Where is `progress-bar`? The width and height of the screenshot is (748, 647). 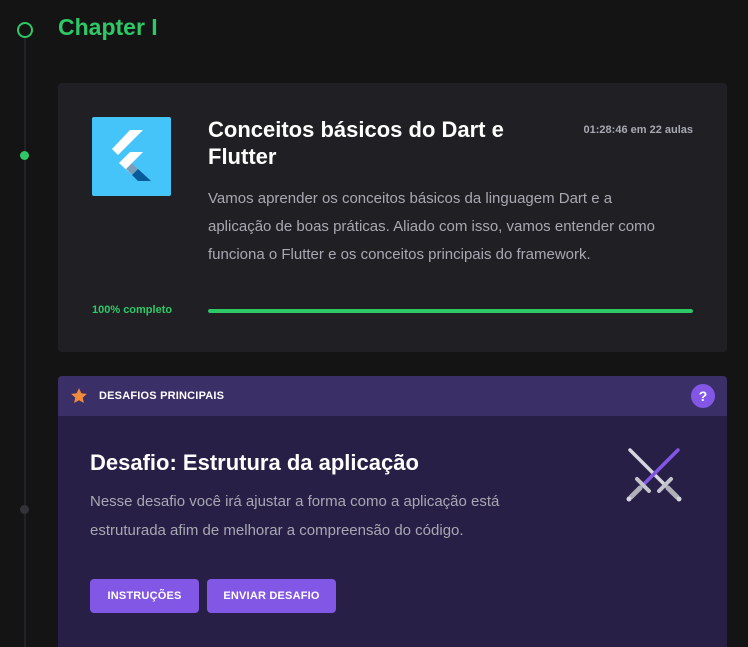 progress-bar is located at coordinates (450, 311).